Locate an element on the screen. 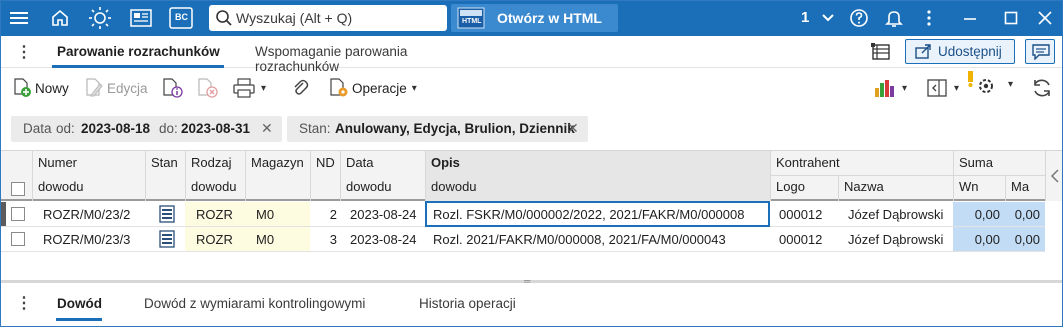 The width and height of the screenshot is (1063, 327). news-icon is located at coordinates (141, 18).